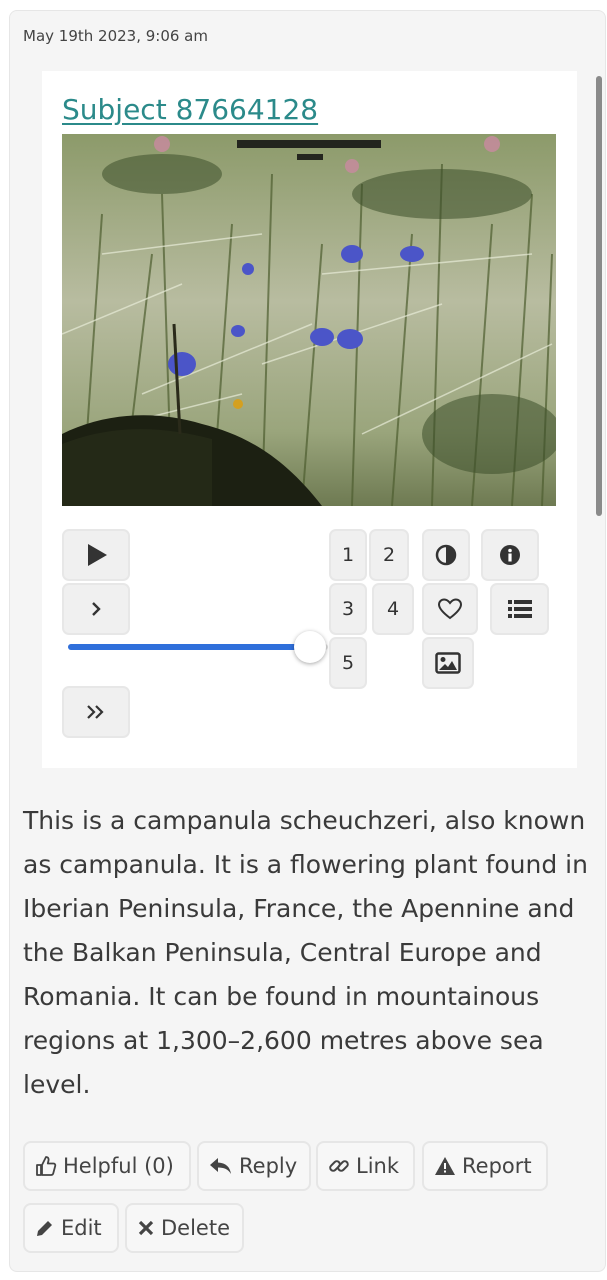 Image resolution: width=607 pixels, height=1280 pixels. I want to click on collections-button, so click(519, 609).